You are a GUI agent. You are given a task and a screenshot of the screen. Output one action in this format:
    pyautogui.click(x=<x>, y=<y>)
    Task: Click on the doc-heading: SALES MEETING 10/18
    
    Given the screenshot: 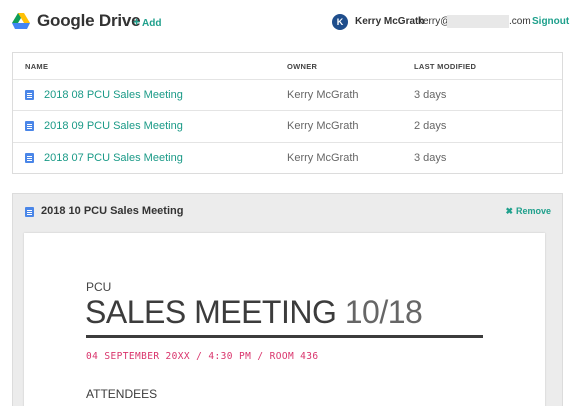 What is the action you would take?
    pyautogui.click(x=254, y=312)
    